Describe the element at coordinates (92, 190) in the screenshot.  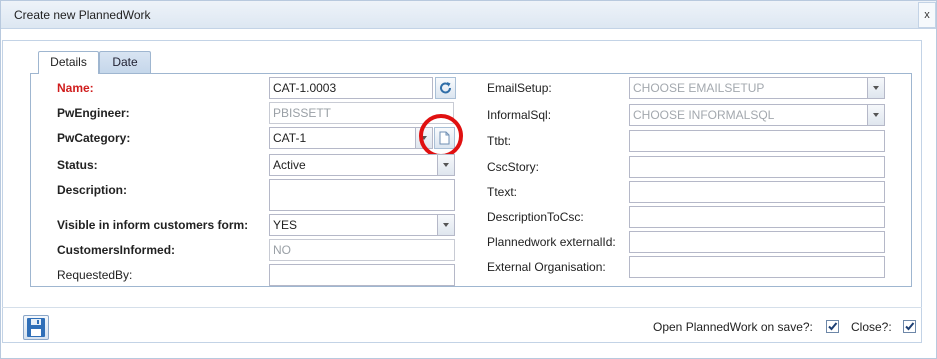
I see `description-label: Description:` at that location.